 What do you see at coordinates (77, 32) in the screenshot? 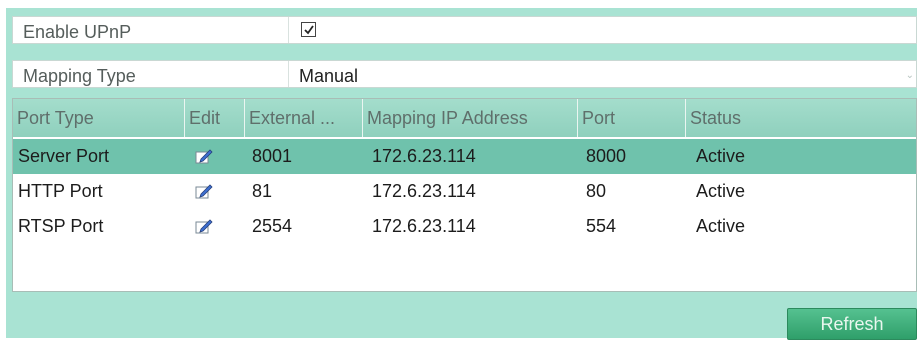
I see `enable-upnp-label: Enable UPnP` at bounding box center [77, 32].